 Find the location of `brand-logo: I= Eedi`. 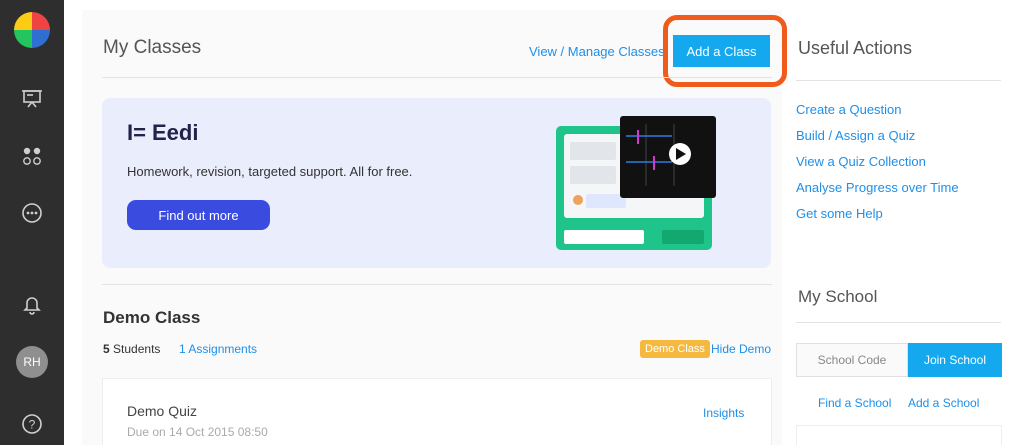

brand-logo: I= Eedi is located at coordinates (162, 133).